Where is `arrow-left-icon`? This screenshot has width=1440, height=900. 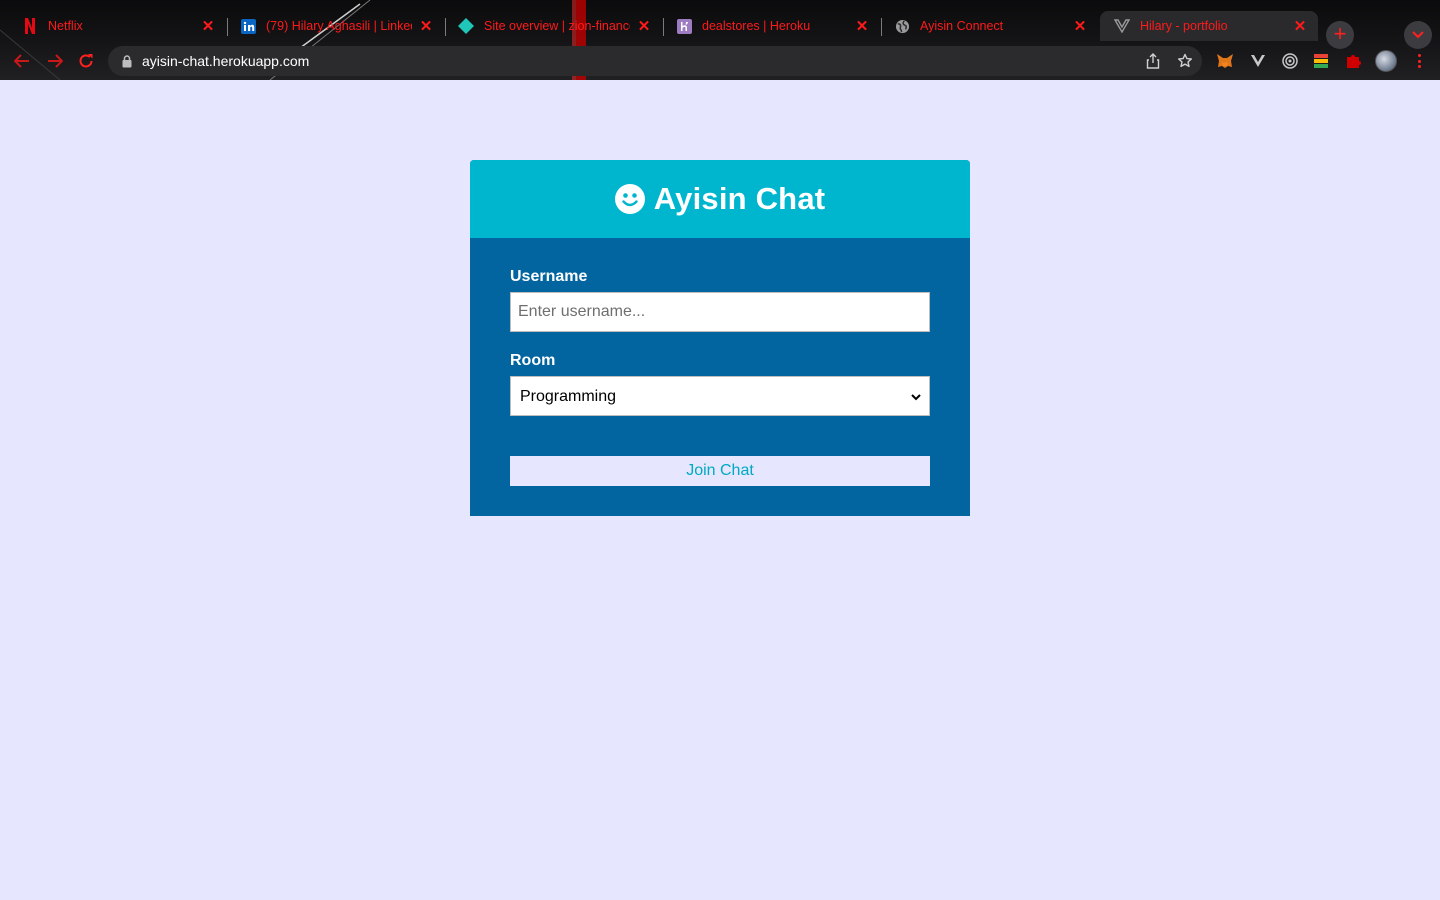 arrow-left-icon is located at coordinates (21, 61).